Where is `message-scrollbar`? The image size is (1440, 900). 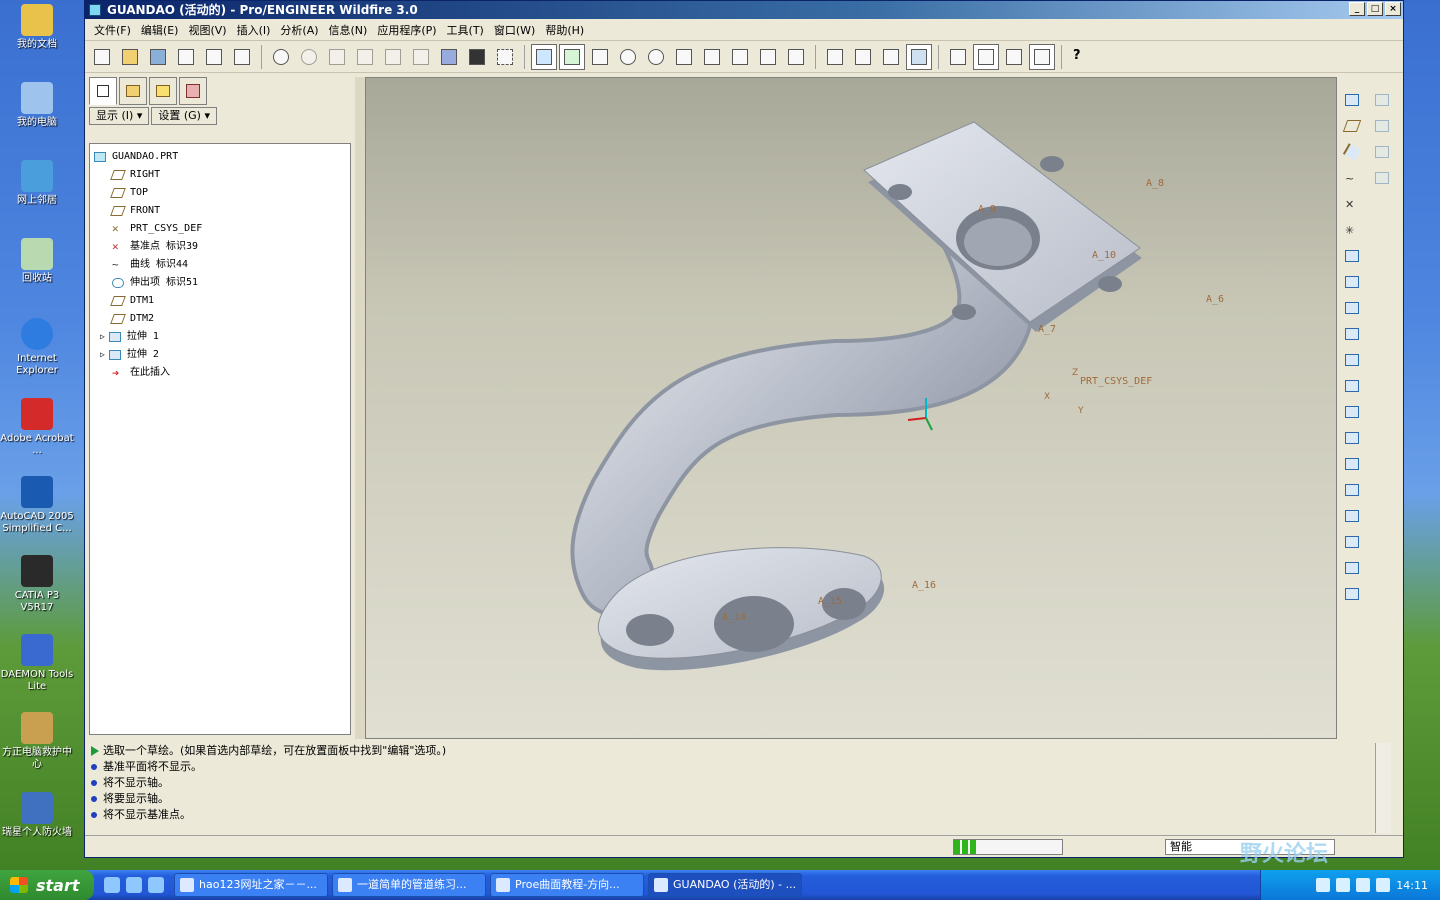 message-scrollbar is located at coordinates (1383, 788).